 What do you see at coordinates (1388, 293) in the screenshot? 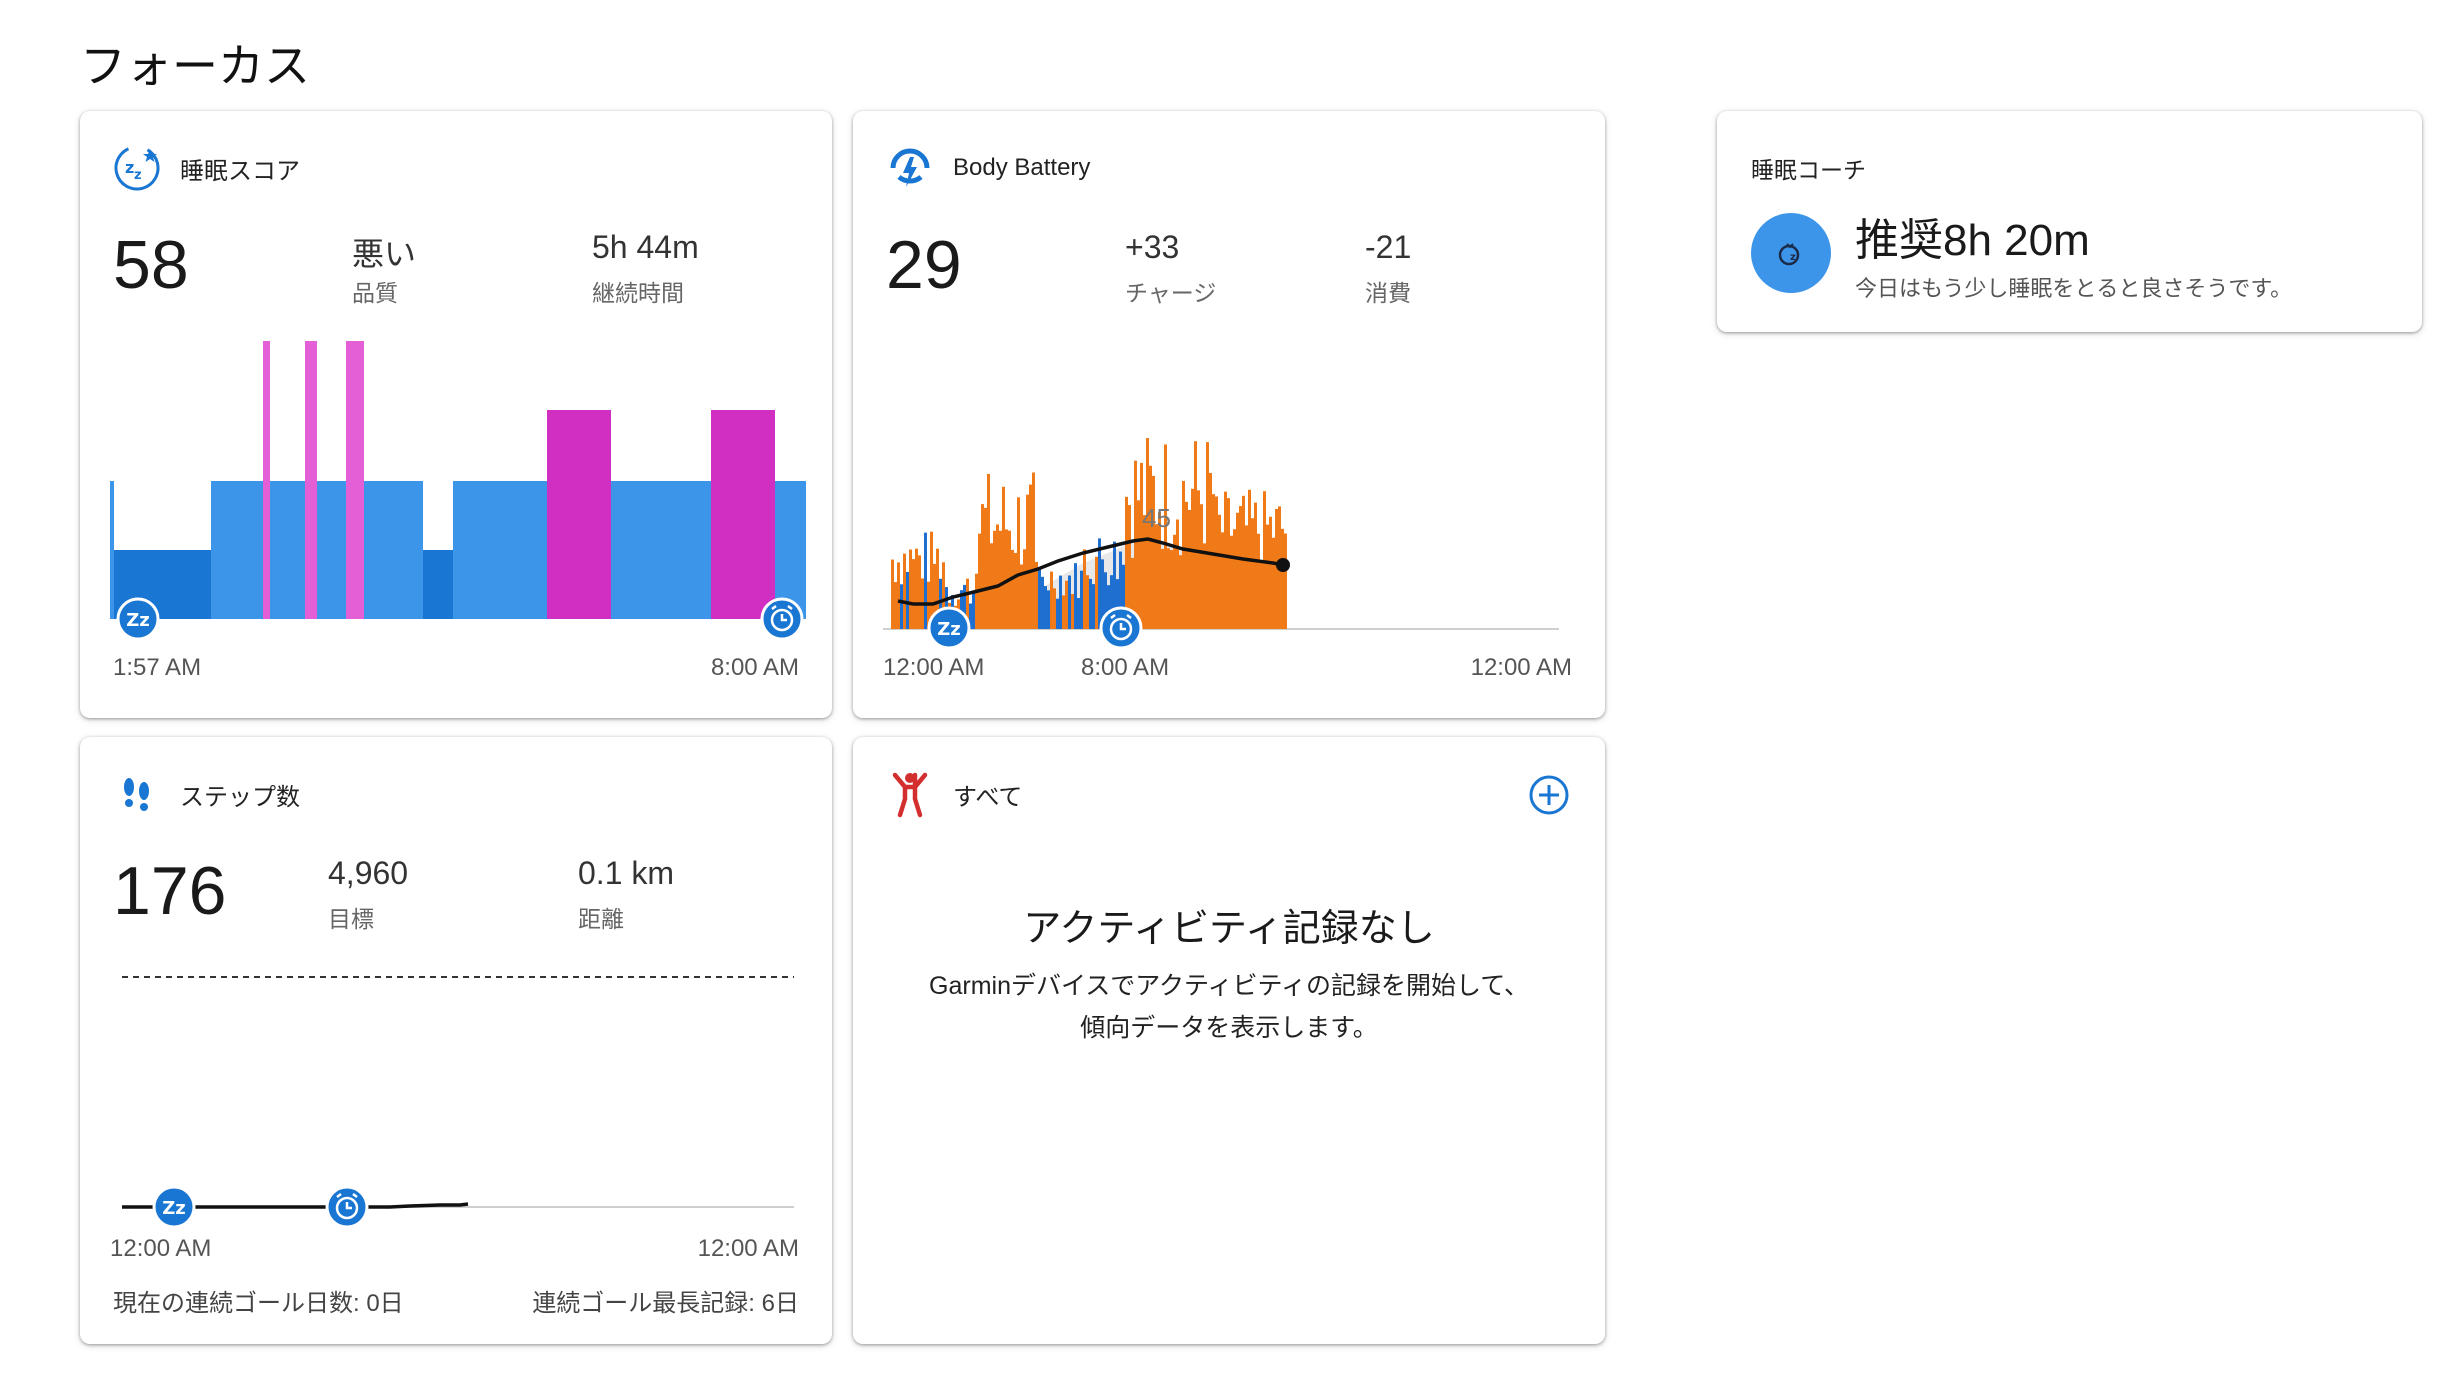
I see `body-battery-drain-label: 消費` at bounding box center [1388, 293].